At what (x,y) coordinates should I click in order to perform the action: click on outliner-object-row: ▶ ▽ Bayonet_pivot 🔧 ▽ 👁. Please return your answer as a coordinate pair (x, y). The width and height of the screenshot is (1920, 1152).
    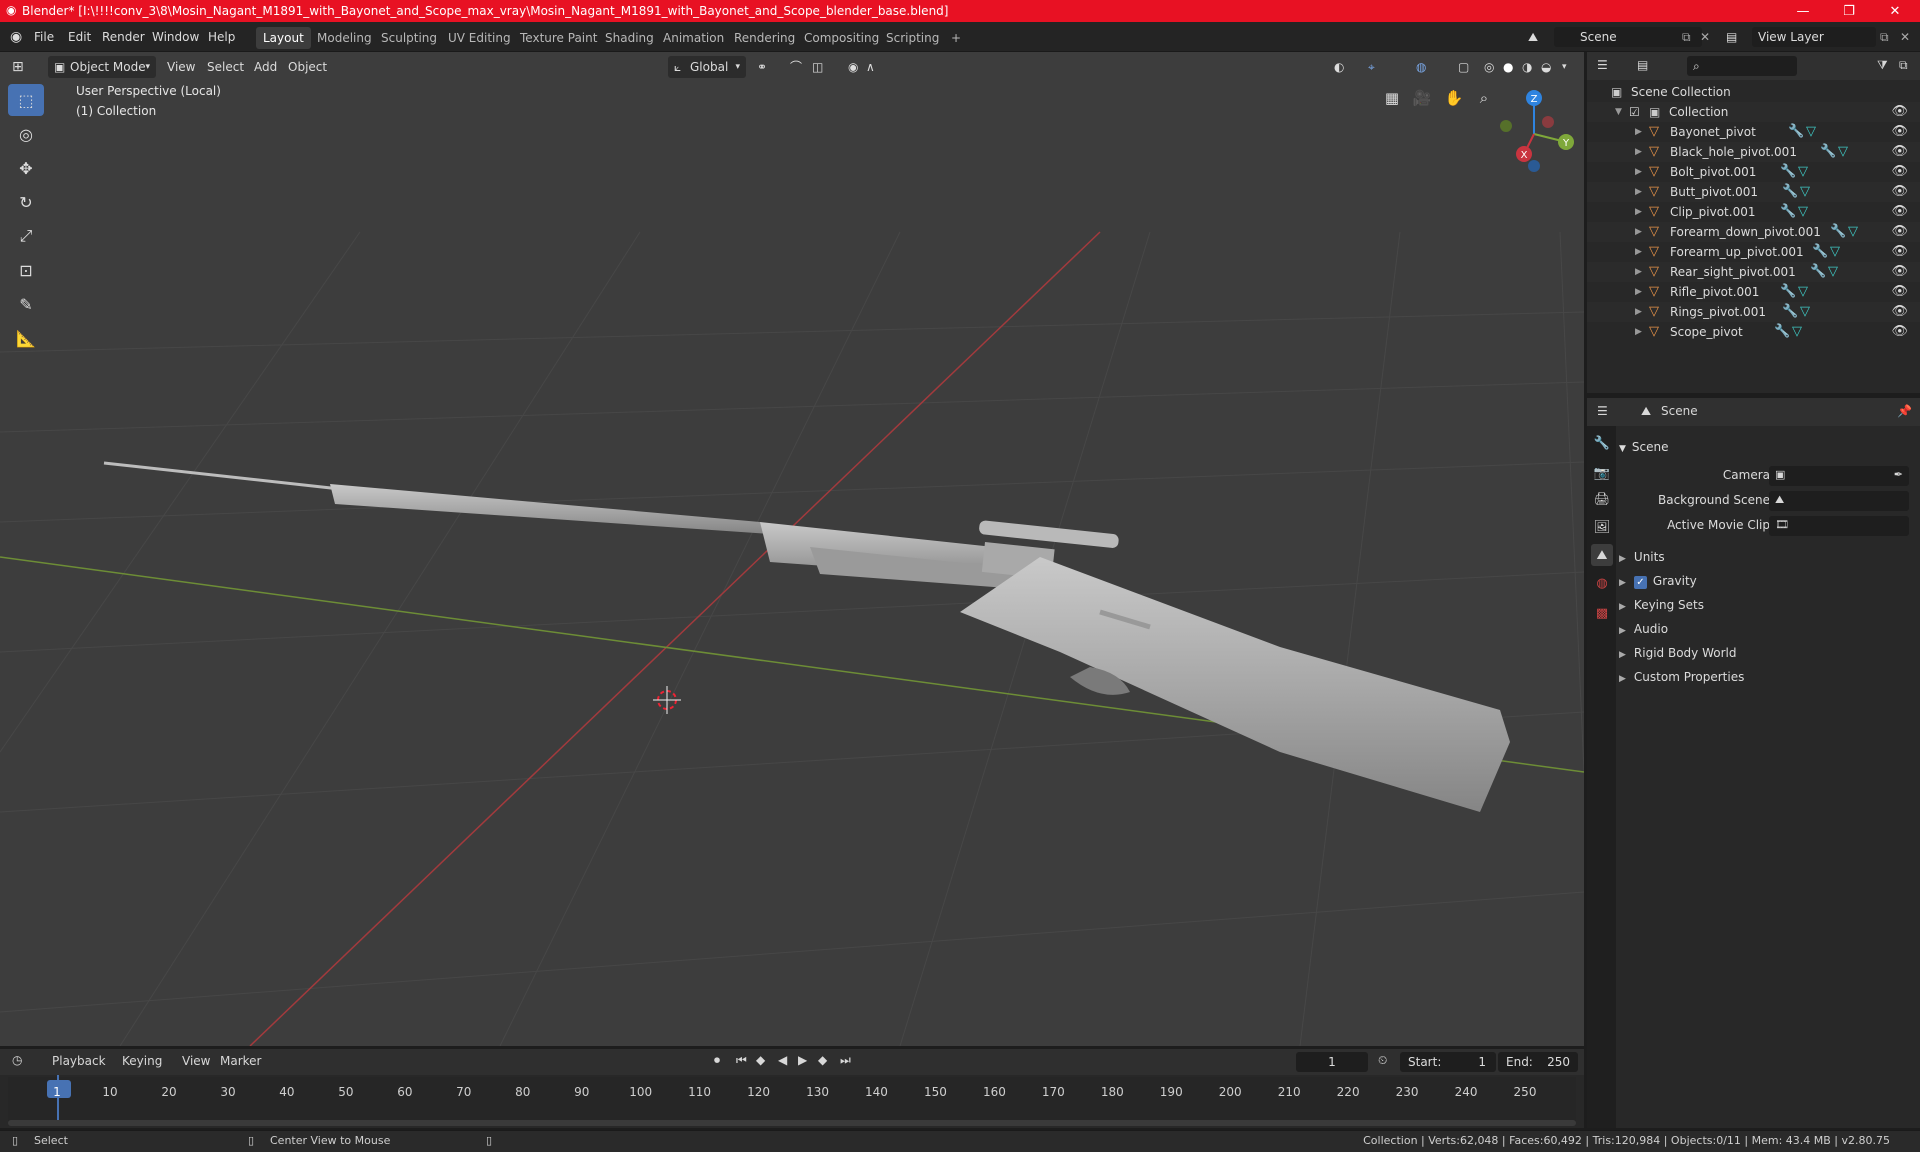
    Looking at the image, I should click on (1753, 132).